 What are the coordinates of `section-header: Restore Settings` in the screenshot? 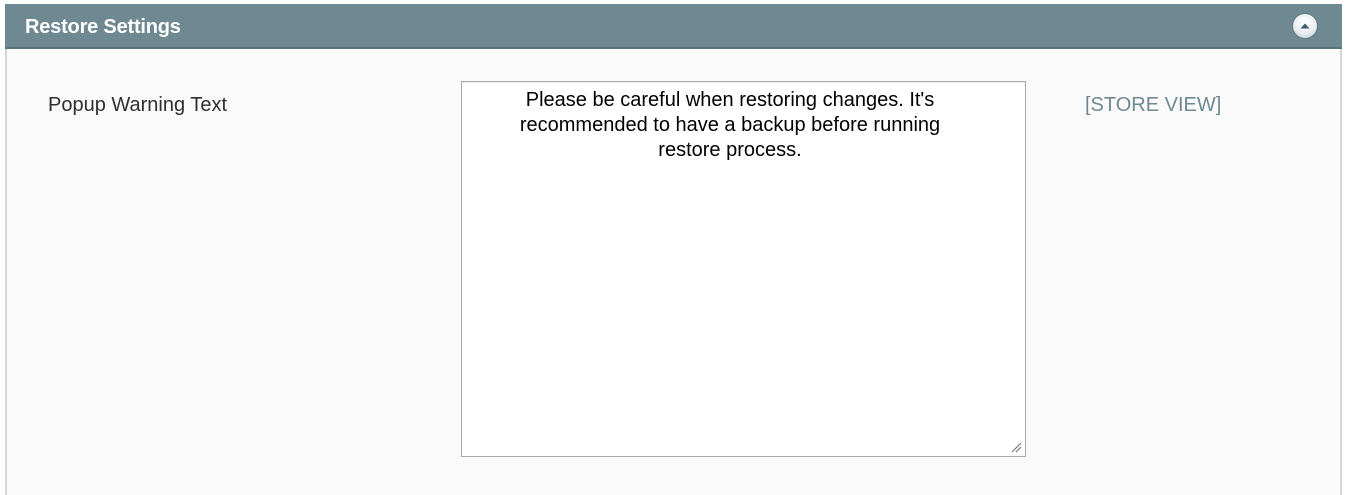 It's located at (673, 26).